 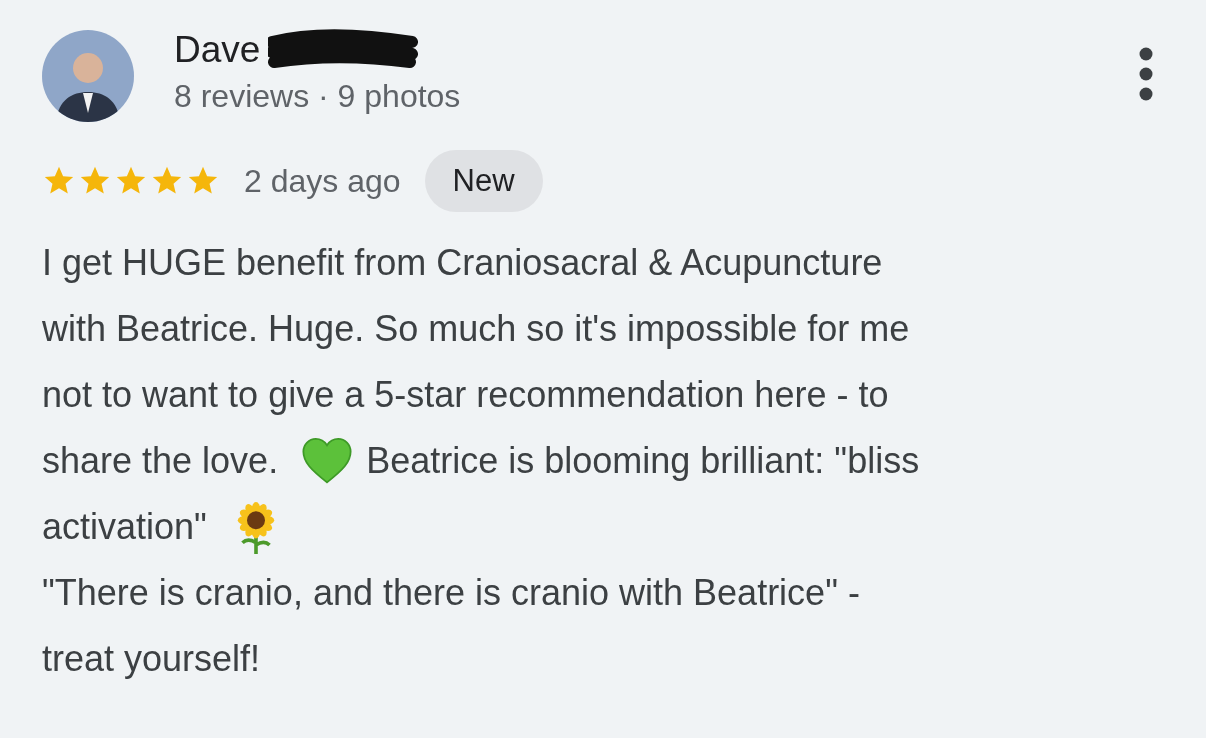 What do you see at coordinates (151, 659) in the screenshot?
I see `review-text: treat yourself!` at bounding box center [151, 659].